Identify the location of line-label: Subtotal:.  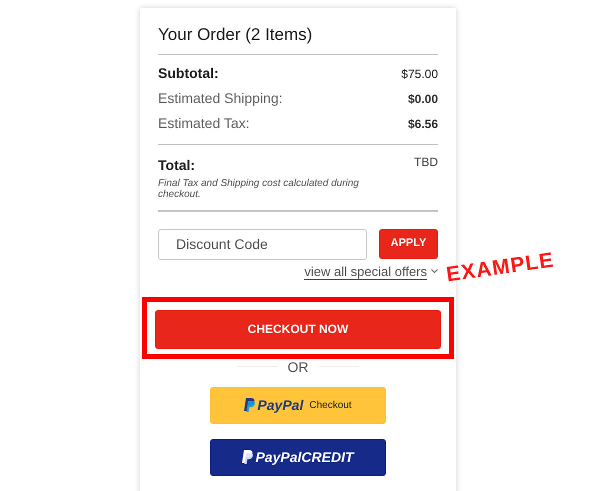
(188, 73).